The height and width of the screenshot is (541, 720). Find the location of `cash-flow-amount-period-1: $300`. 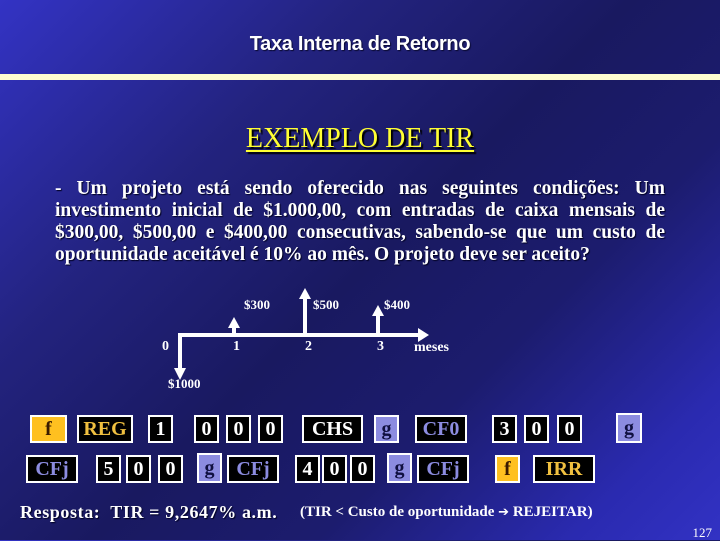

cash-flow-amount-period-1: $300 is located at coordinates (257, 304).